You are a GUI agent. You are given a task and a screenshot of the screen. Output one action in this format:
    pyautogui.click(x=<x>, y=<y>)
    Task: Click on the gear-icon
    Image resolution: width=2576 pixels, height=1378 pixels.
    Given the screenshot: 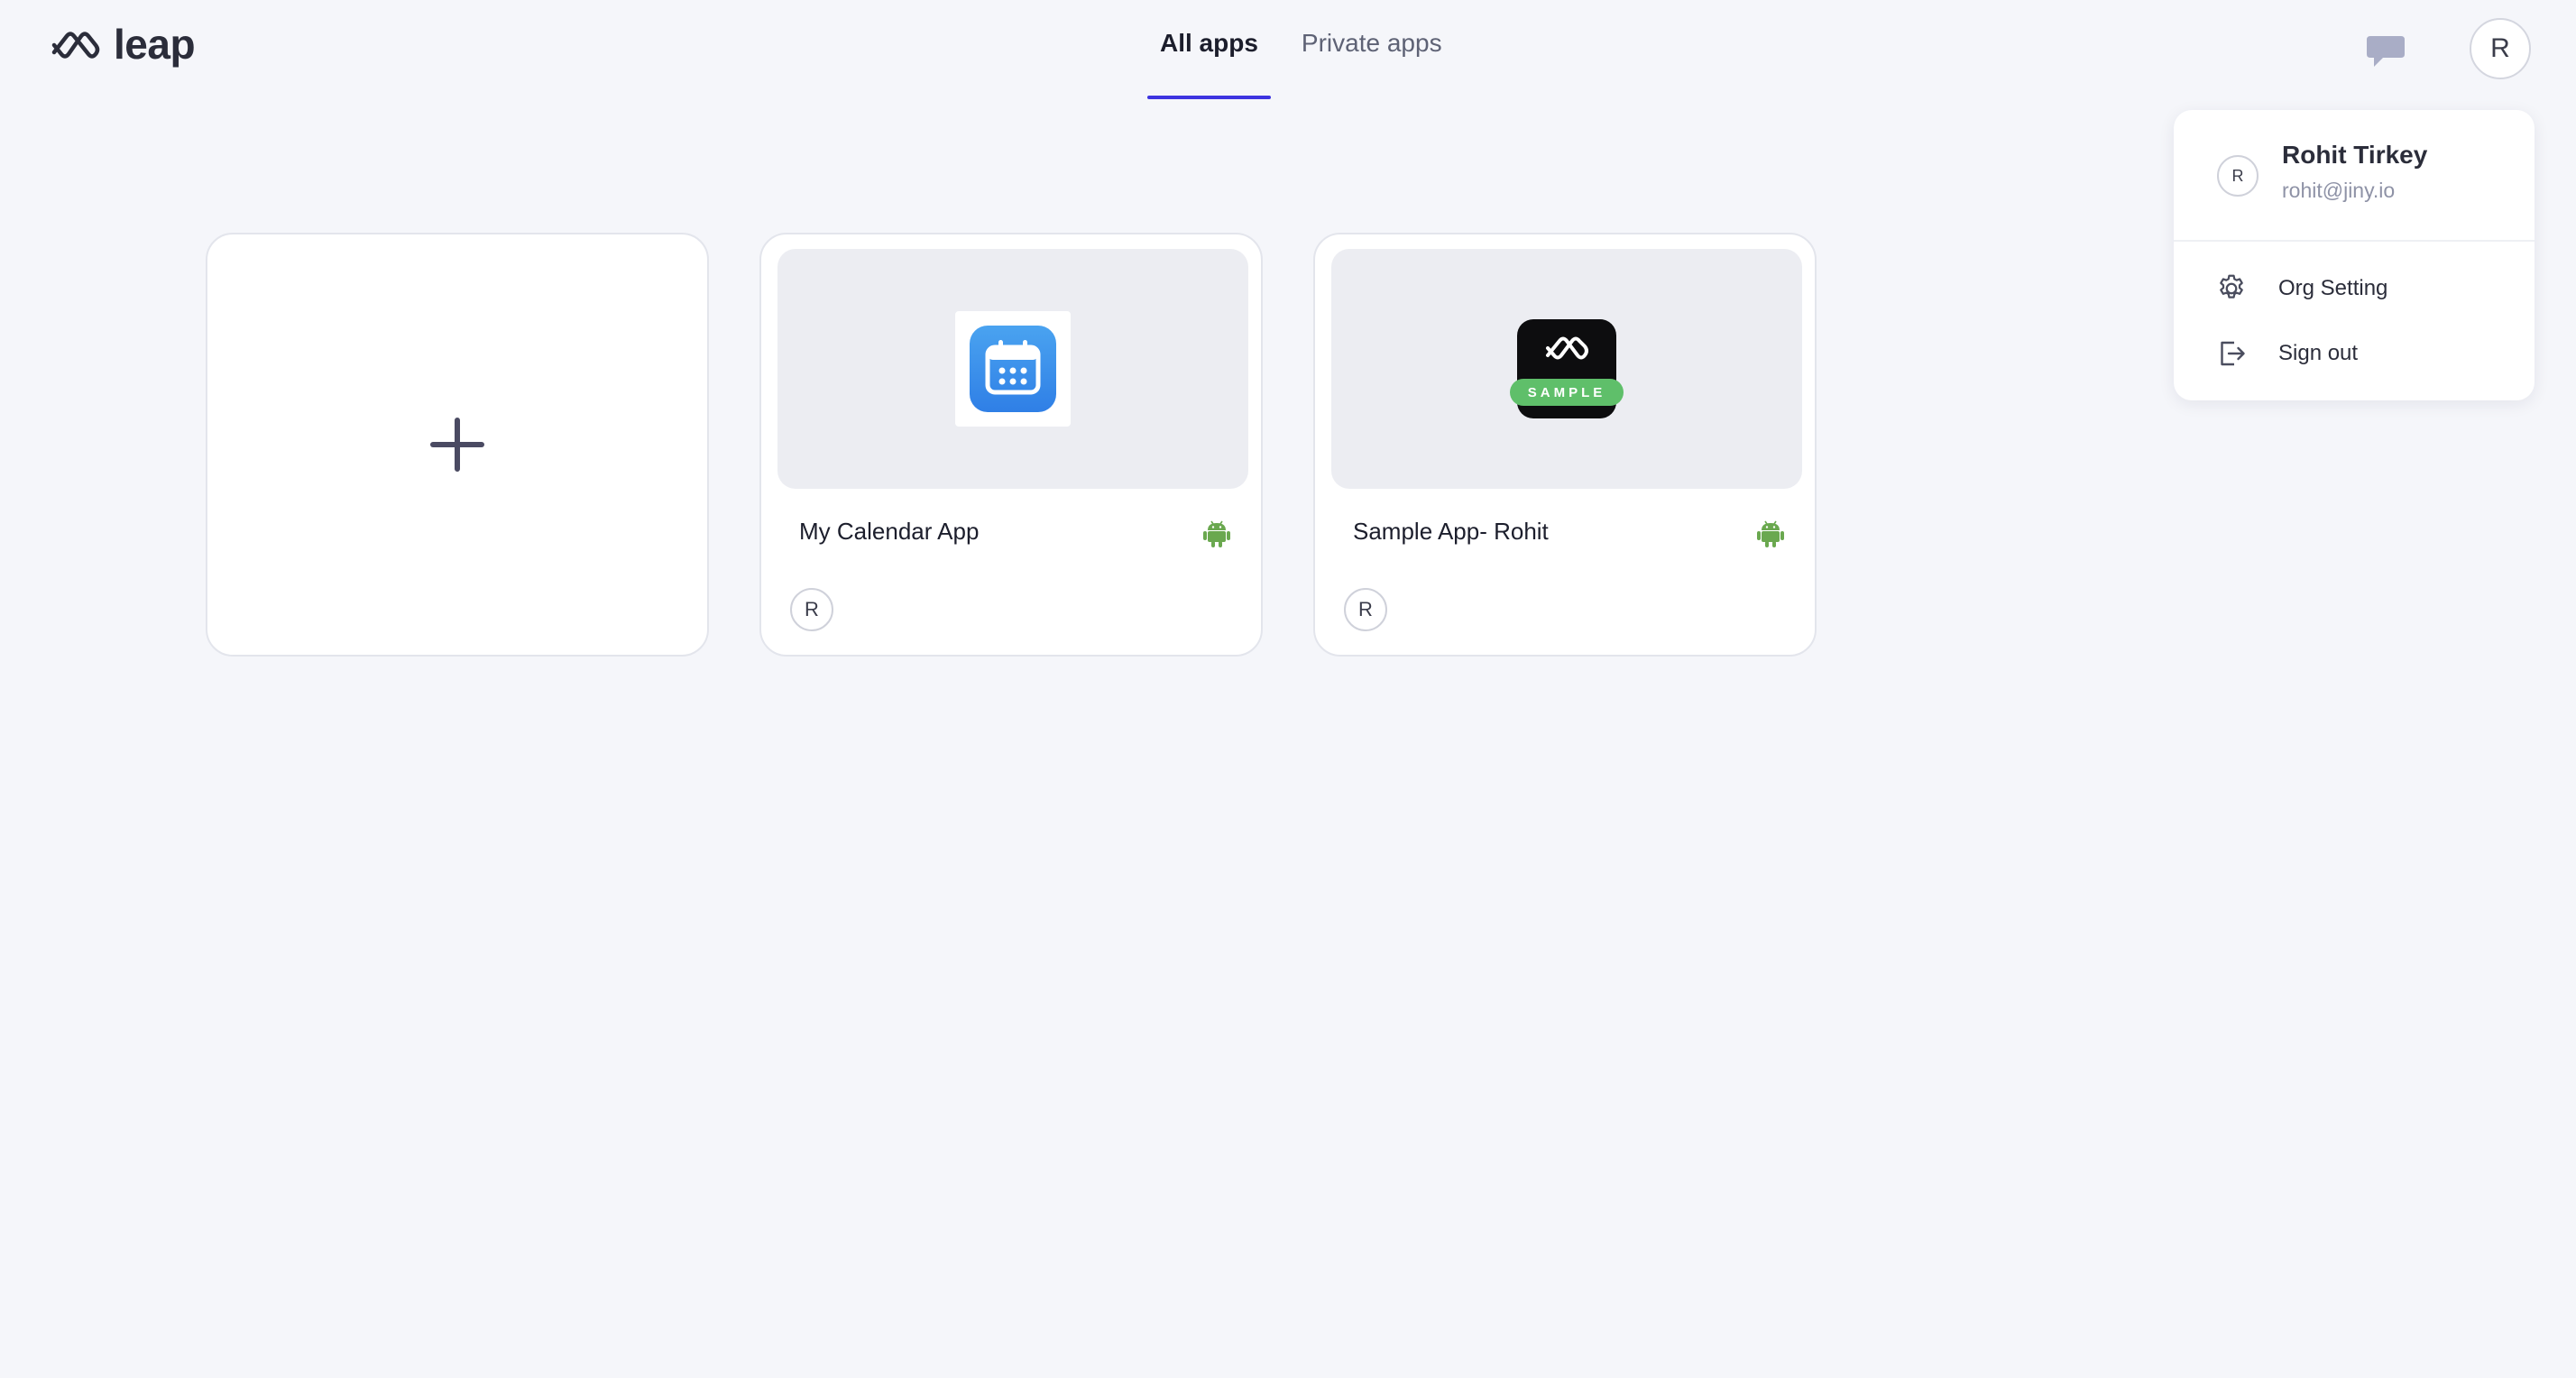 What is the action you would take?
    pyautogui.click(x=2231, y=286)
    